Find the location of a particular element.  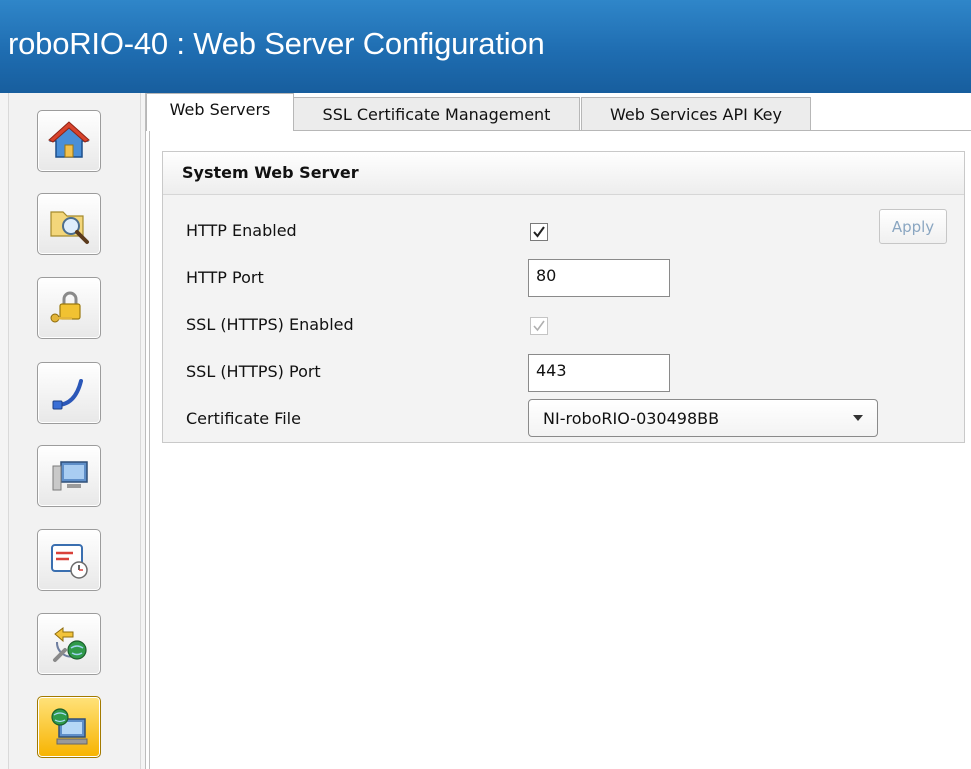

home-icon is located at coordinates (69, 139).